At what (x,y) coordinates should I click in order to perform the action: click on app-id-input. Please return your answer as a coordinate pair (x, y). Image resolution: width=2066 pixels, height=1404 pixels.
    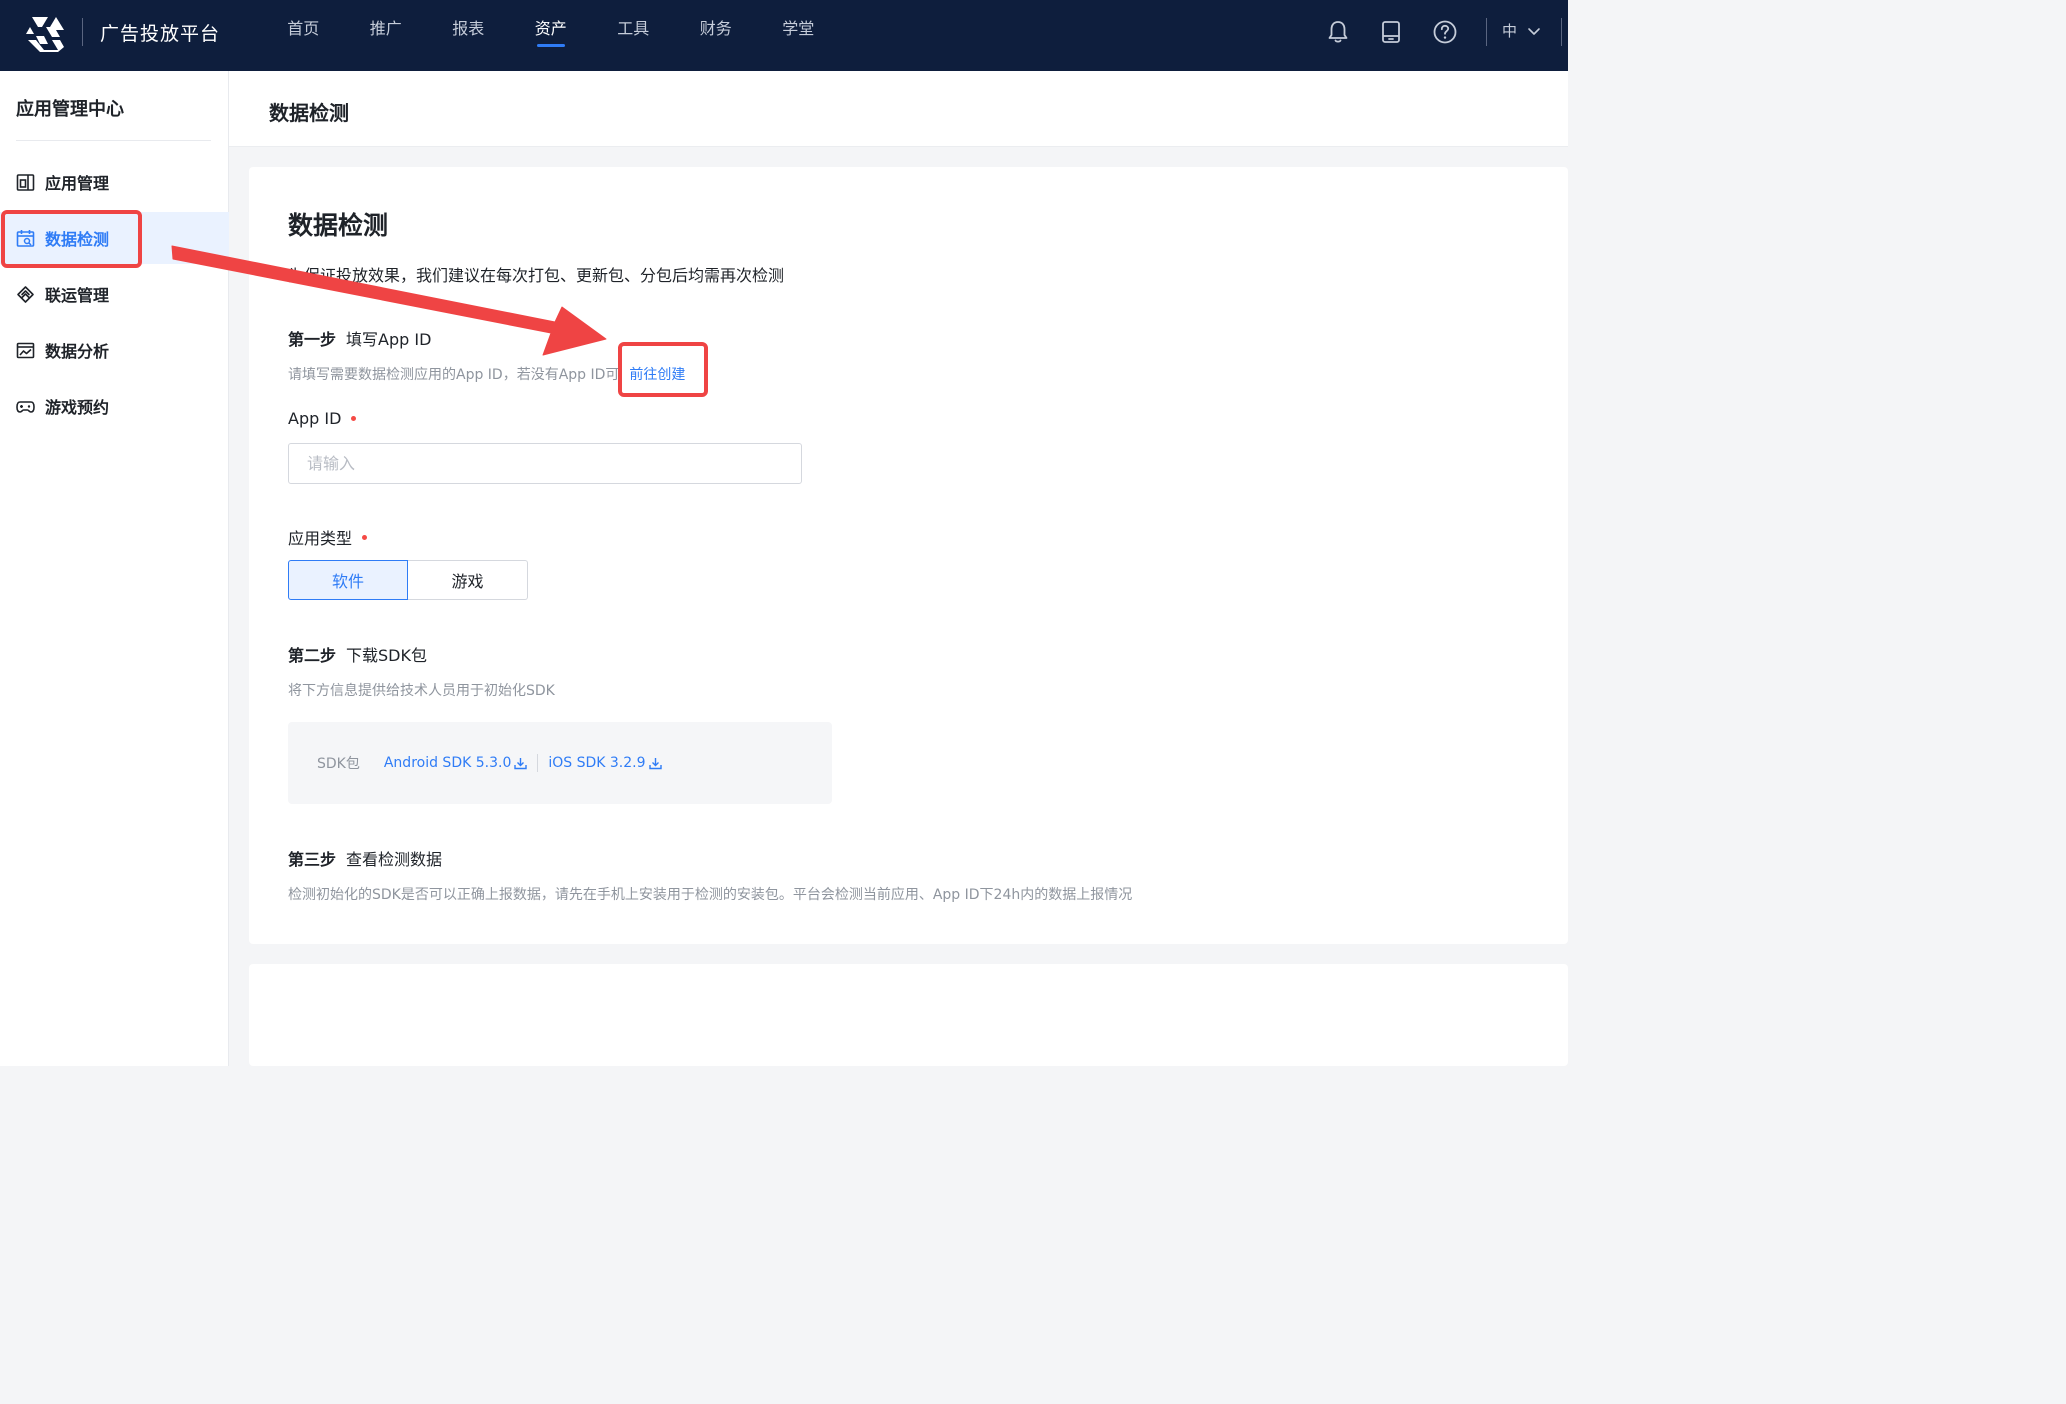
    Looking at the image, I should click on (545, 463).